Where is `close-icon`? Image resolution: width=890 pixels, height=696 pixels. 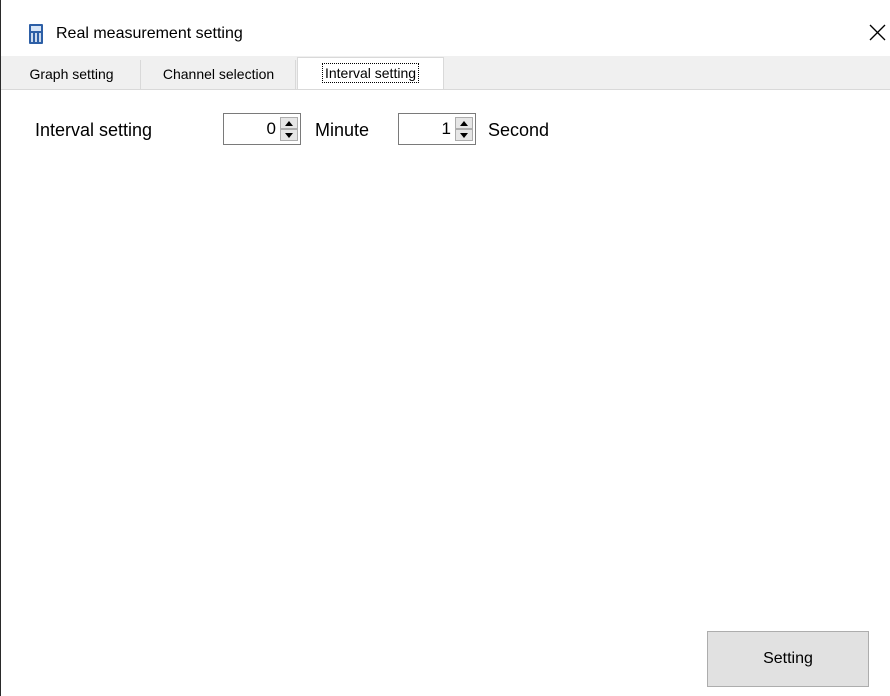
close-icon is located at coordinates (878, 33).